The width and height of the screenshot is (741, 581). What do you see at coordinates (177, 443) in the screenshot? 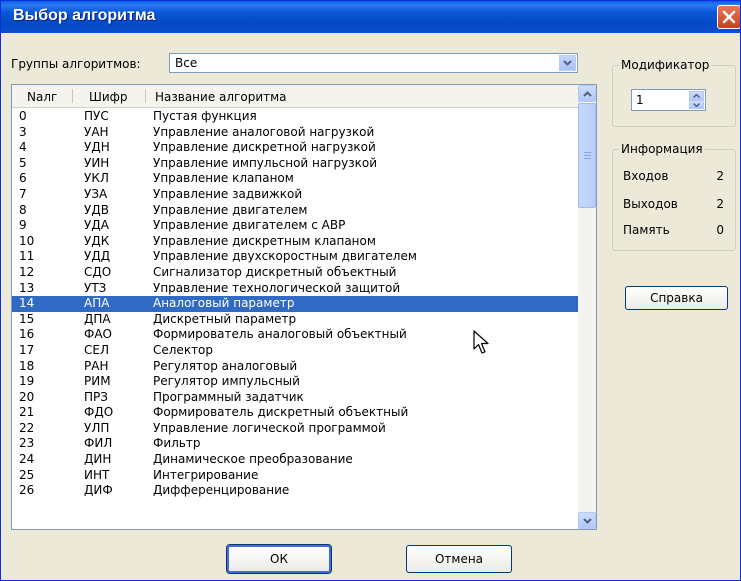
I see `algorithm-name: Фильтр` at bounding box center [177, 443].